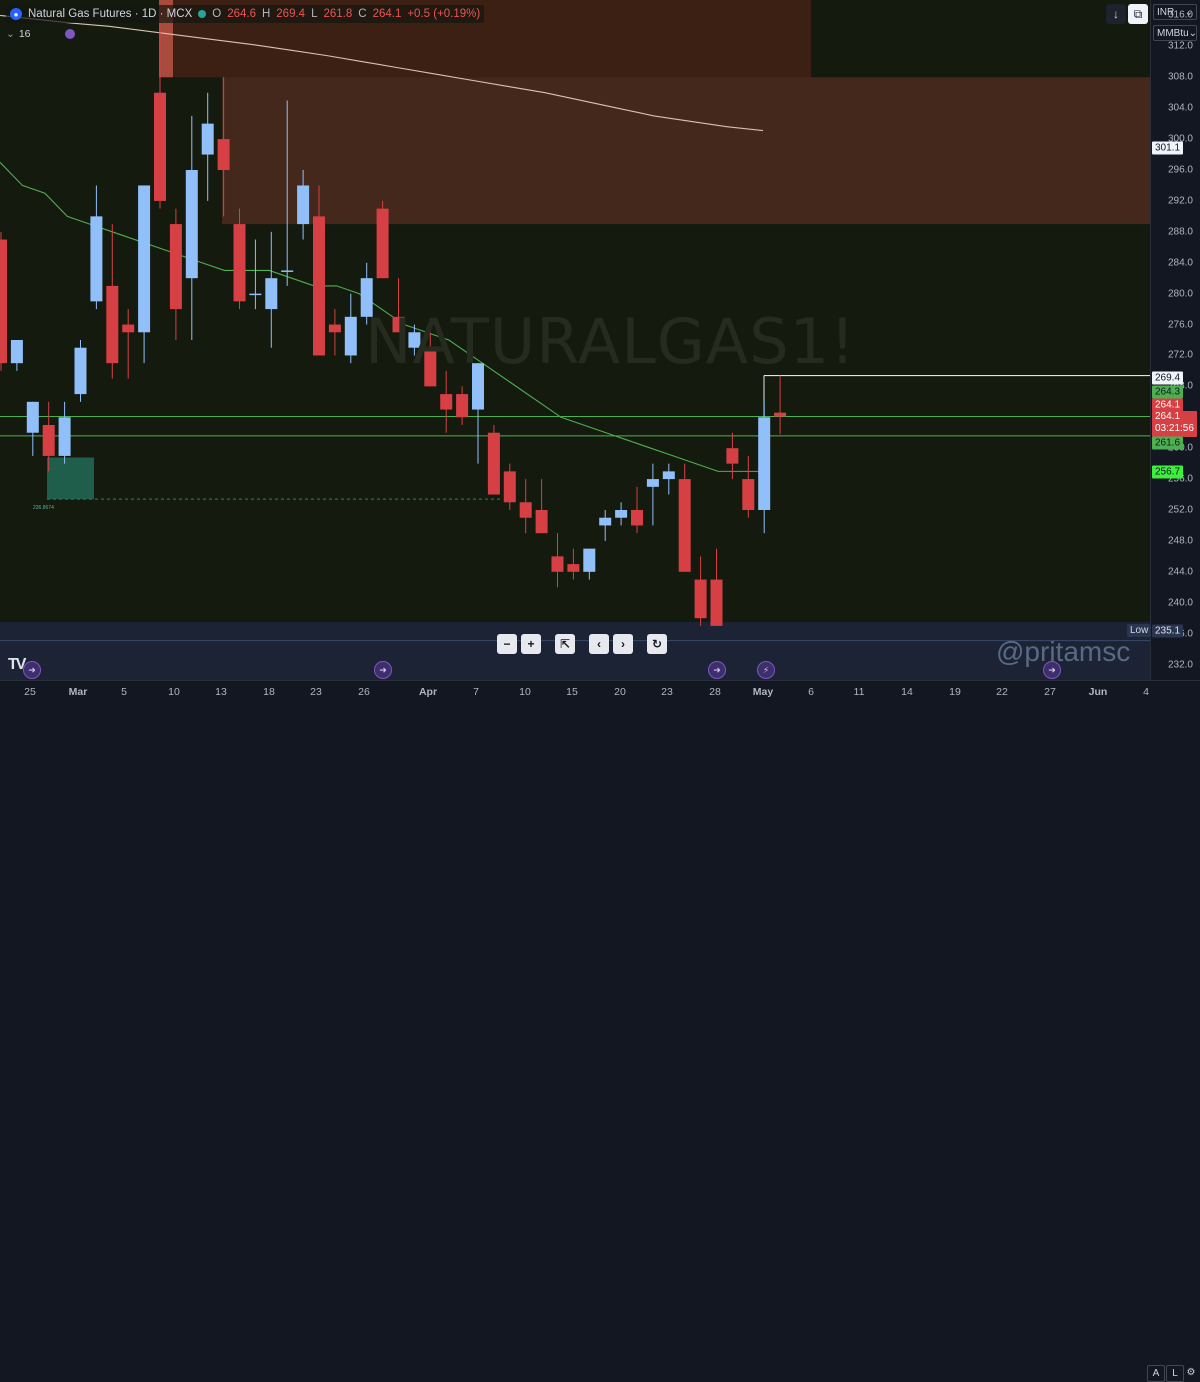 The width and height of the screenshot is (1200, 1382). I want to click on fit-screen-icon: ⇱, so click(565, 644).